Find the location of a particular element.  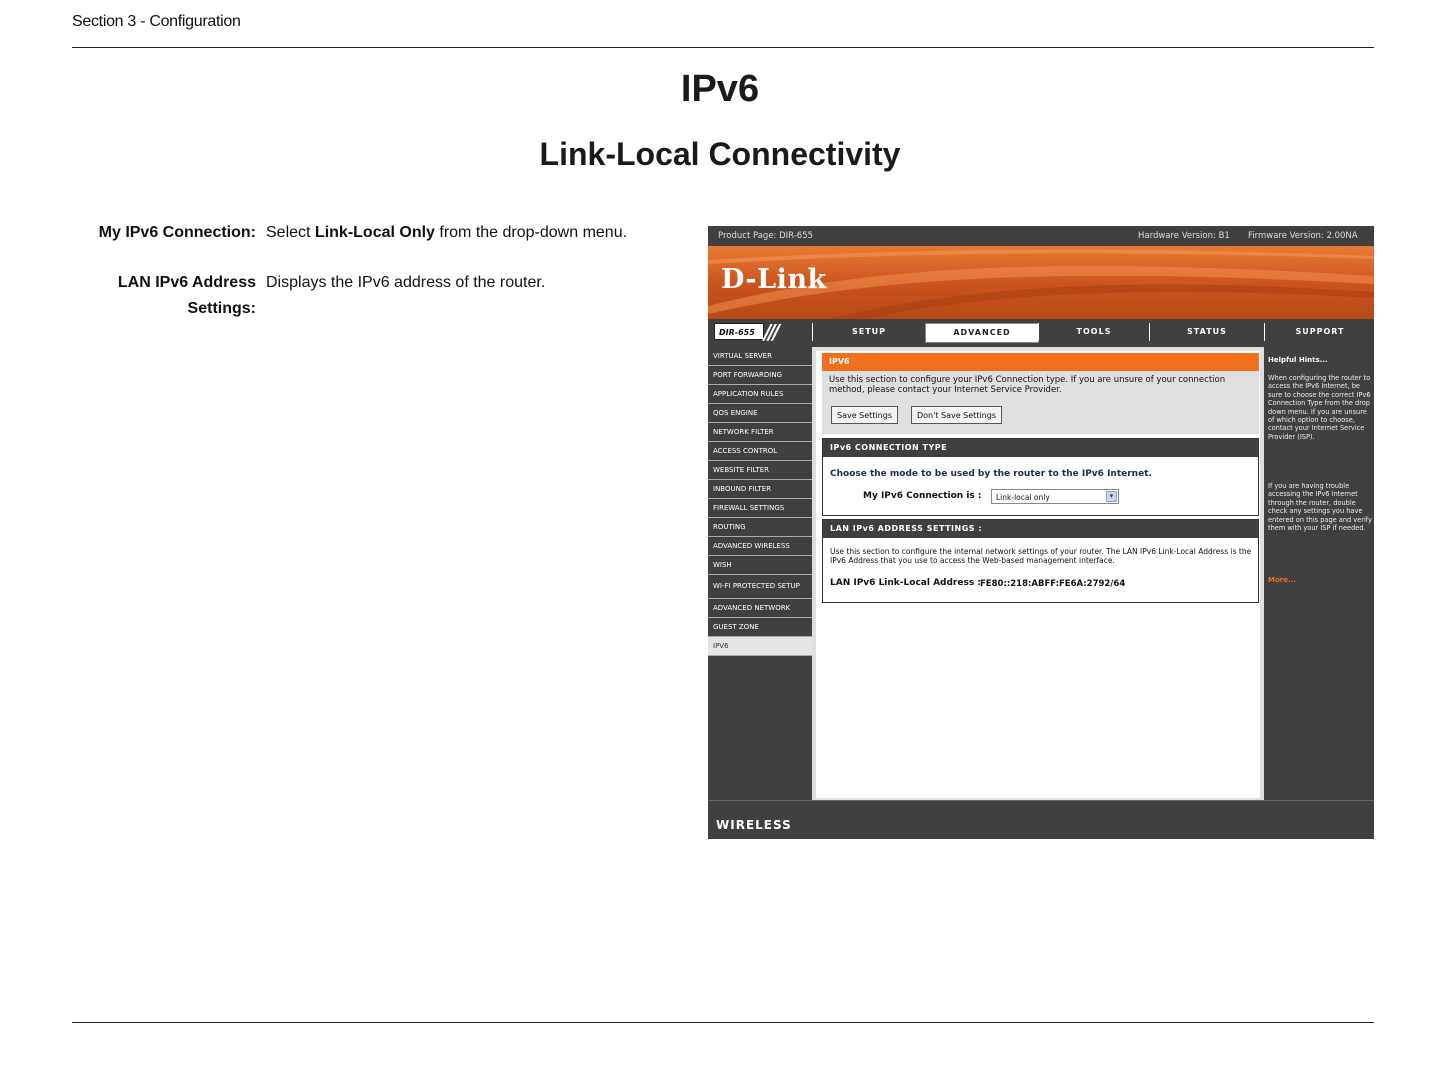

page-subtitle: Link-Local Connectivity is located at coordinates (720, 154).